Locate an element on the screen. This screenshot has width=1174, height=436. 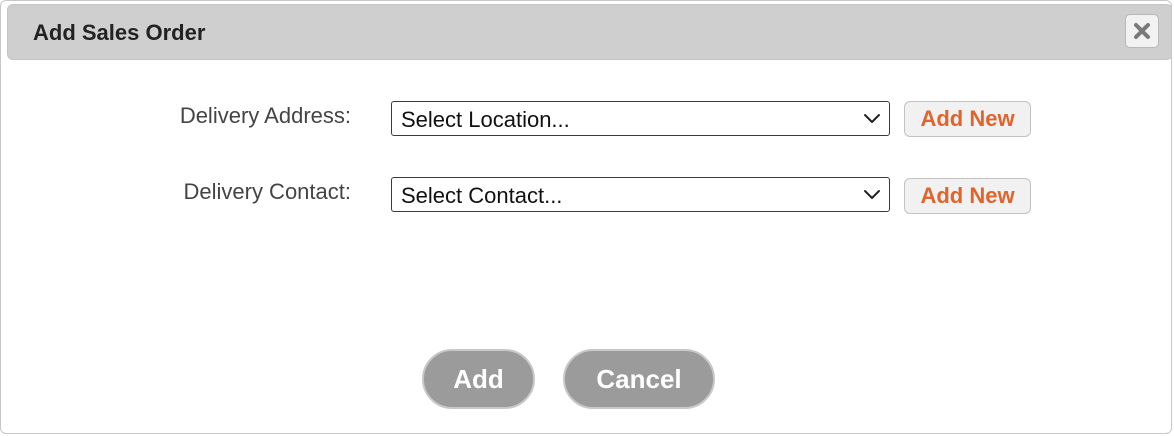
delivery-address-label: Delivery Address: is located at coordinates (265, 115).